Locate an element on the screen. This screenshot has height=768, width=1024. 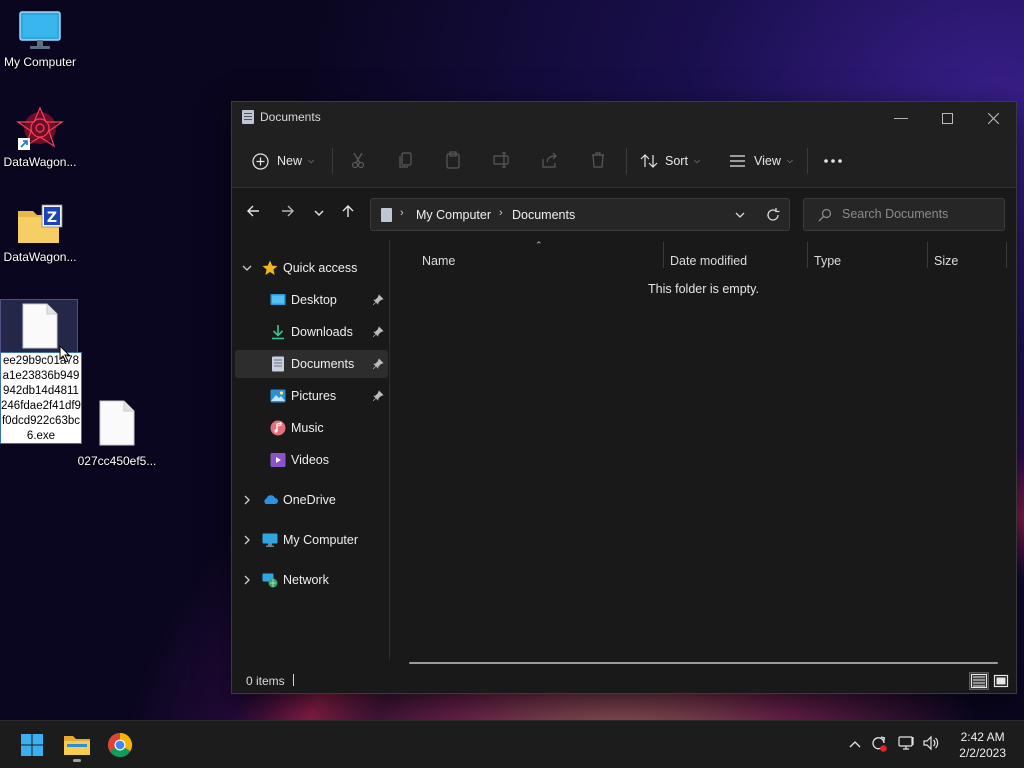
start-button is located at coordinates (33, 745).